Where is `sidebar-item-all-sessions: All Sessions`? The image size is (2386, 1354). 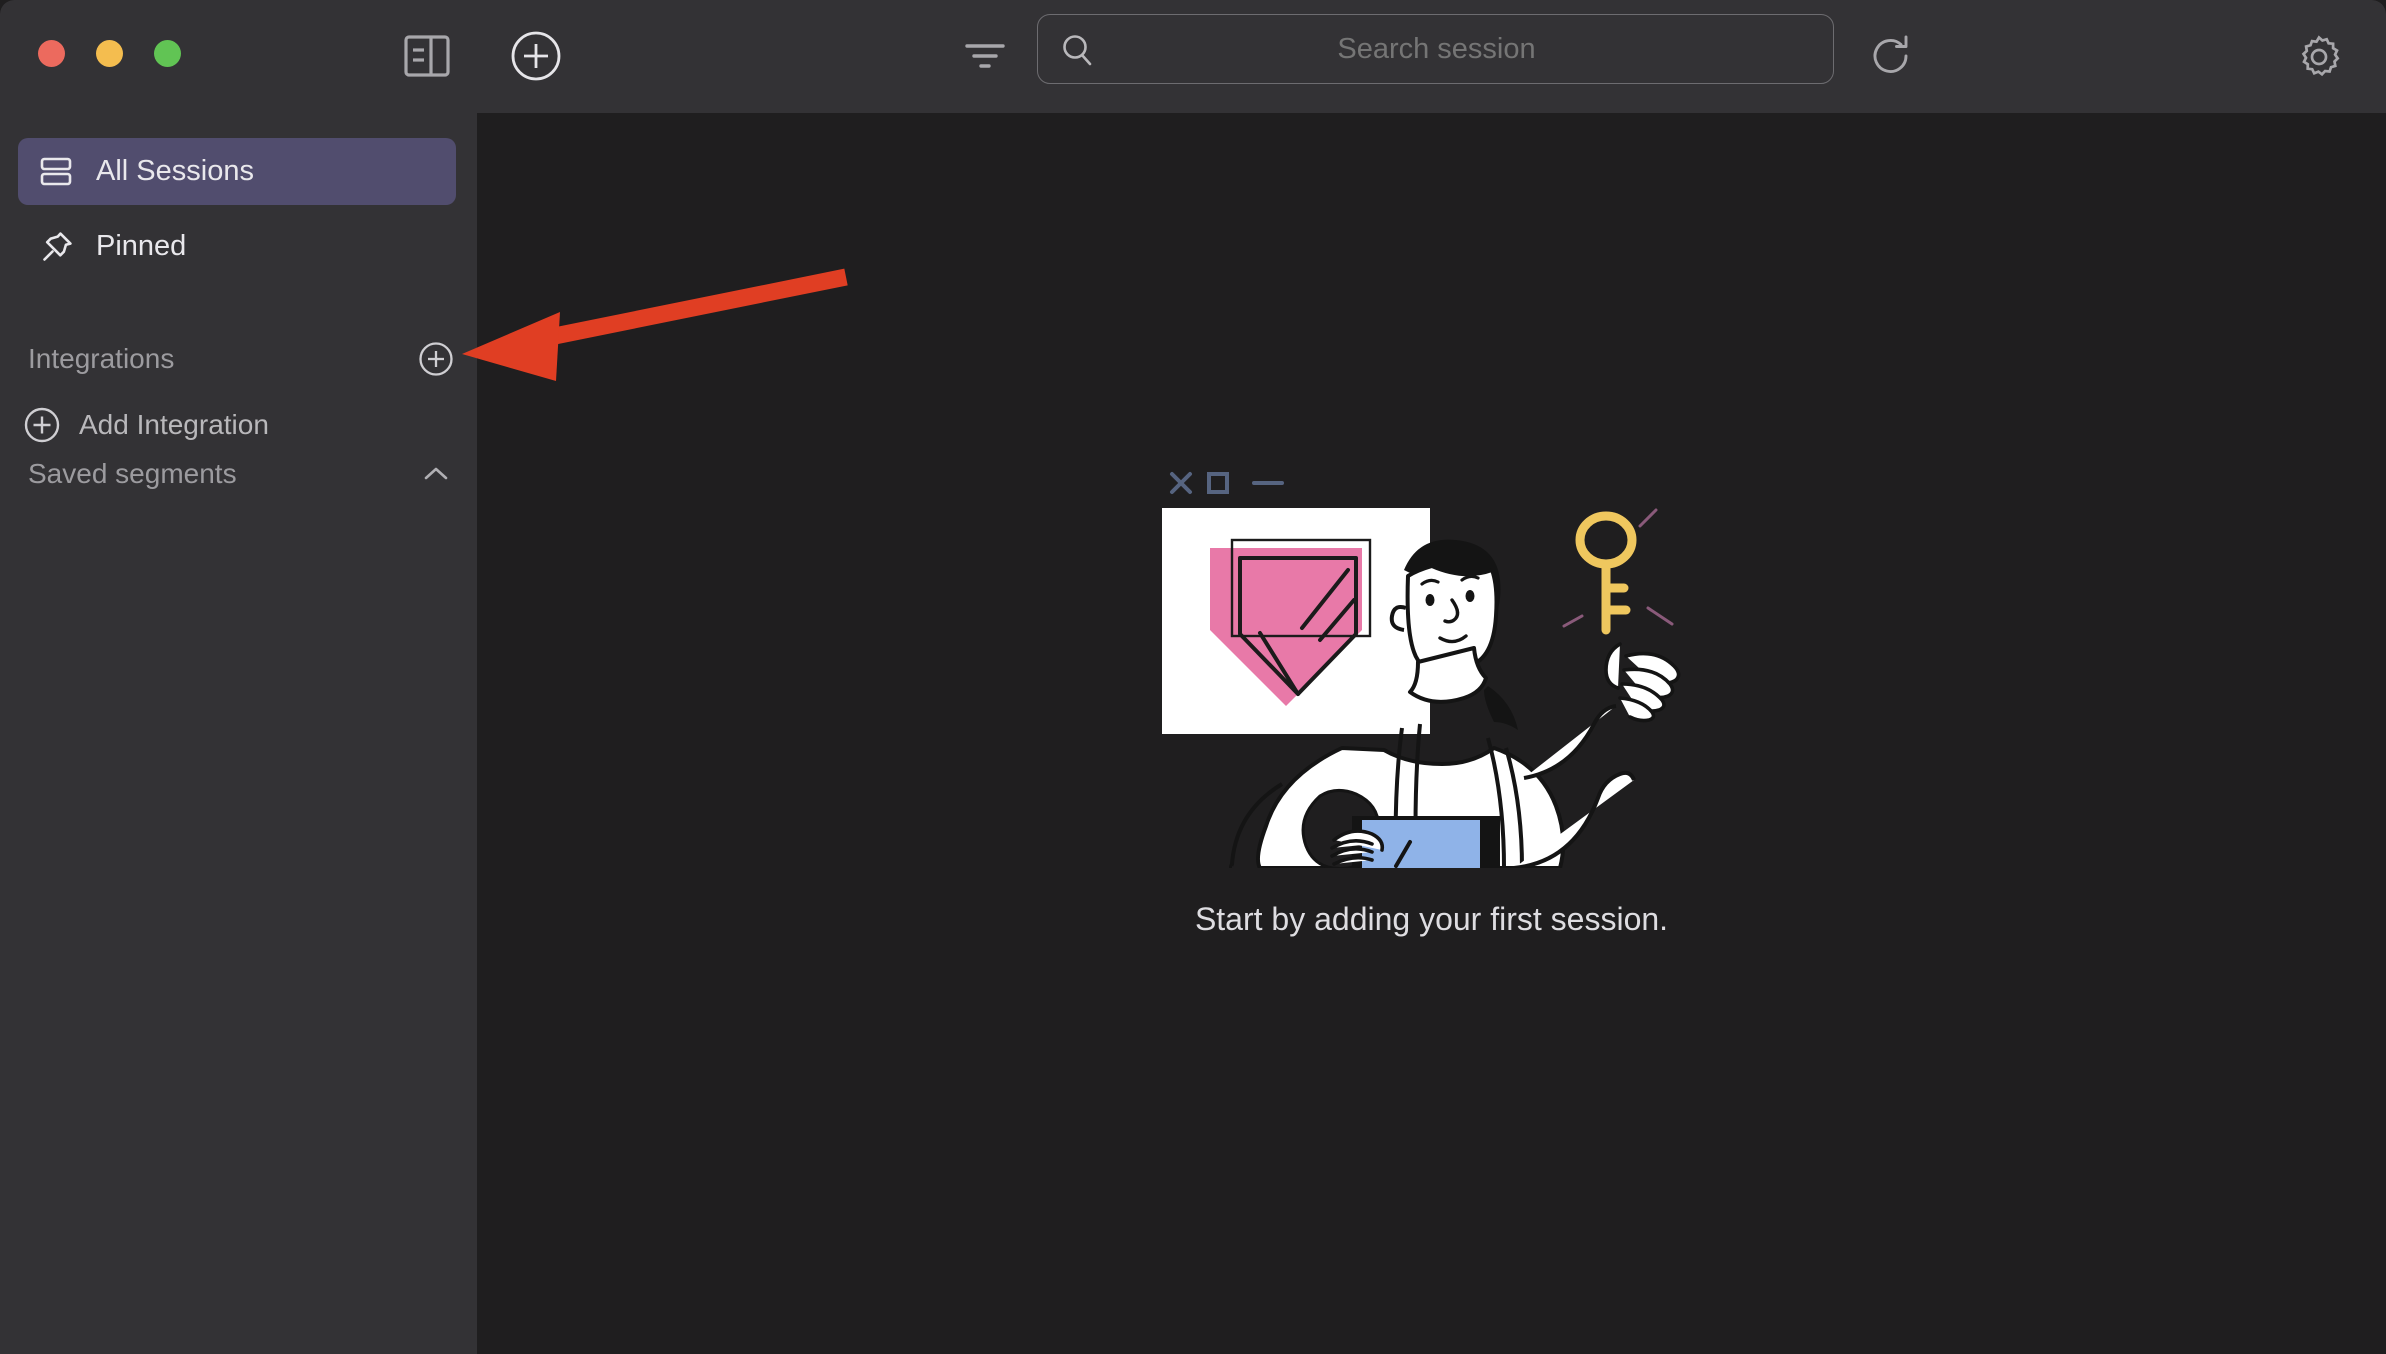
sidebar-item-all-sessions: All Sessions is located at coordinates (237, 171).